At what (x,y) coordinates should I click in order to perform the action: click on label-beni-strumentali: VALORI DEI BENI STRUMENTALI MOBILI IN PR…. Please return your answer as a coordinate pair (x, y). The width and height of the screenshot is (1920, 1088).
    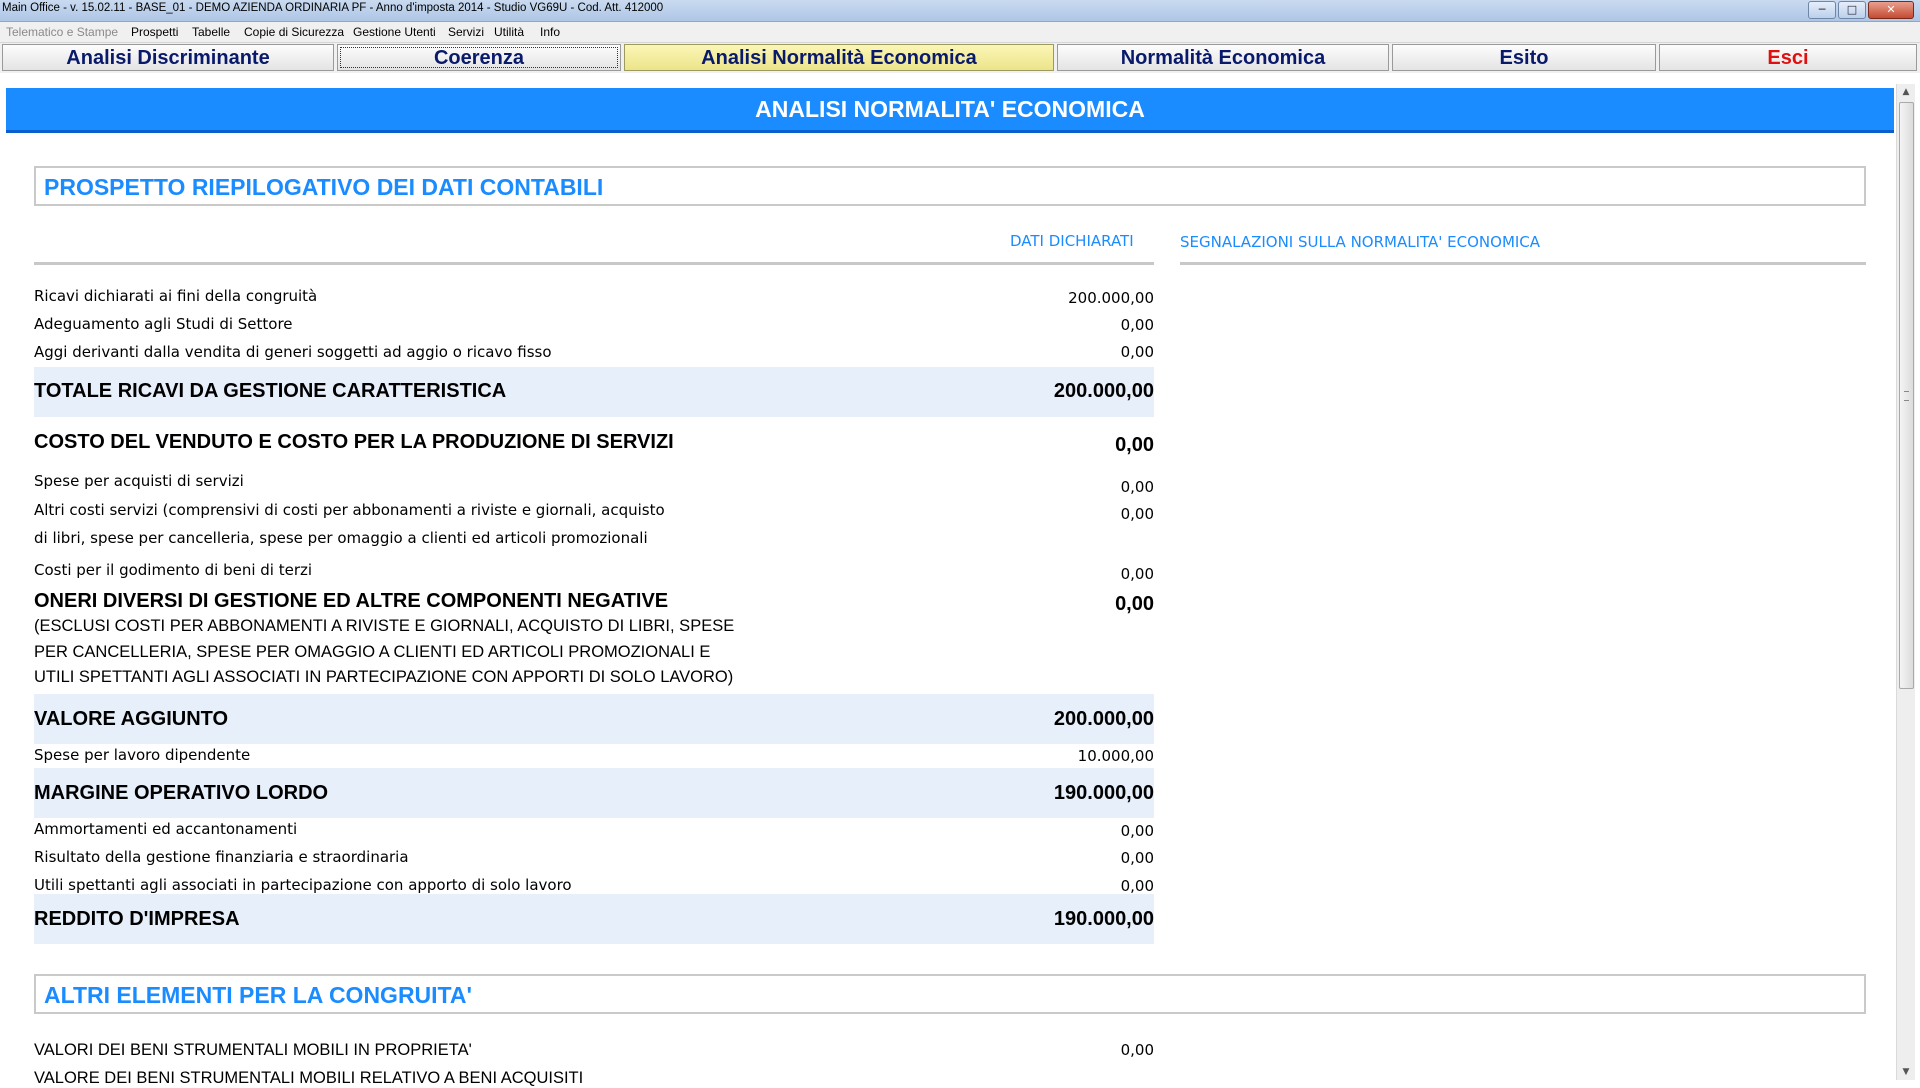
    Looking at the image, I should click on (253, 1050).